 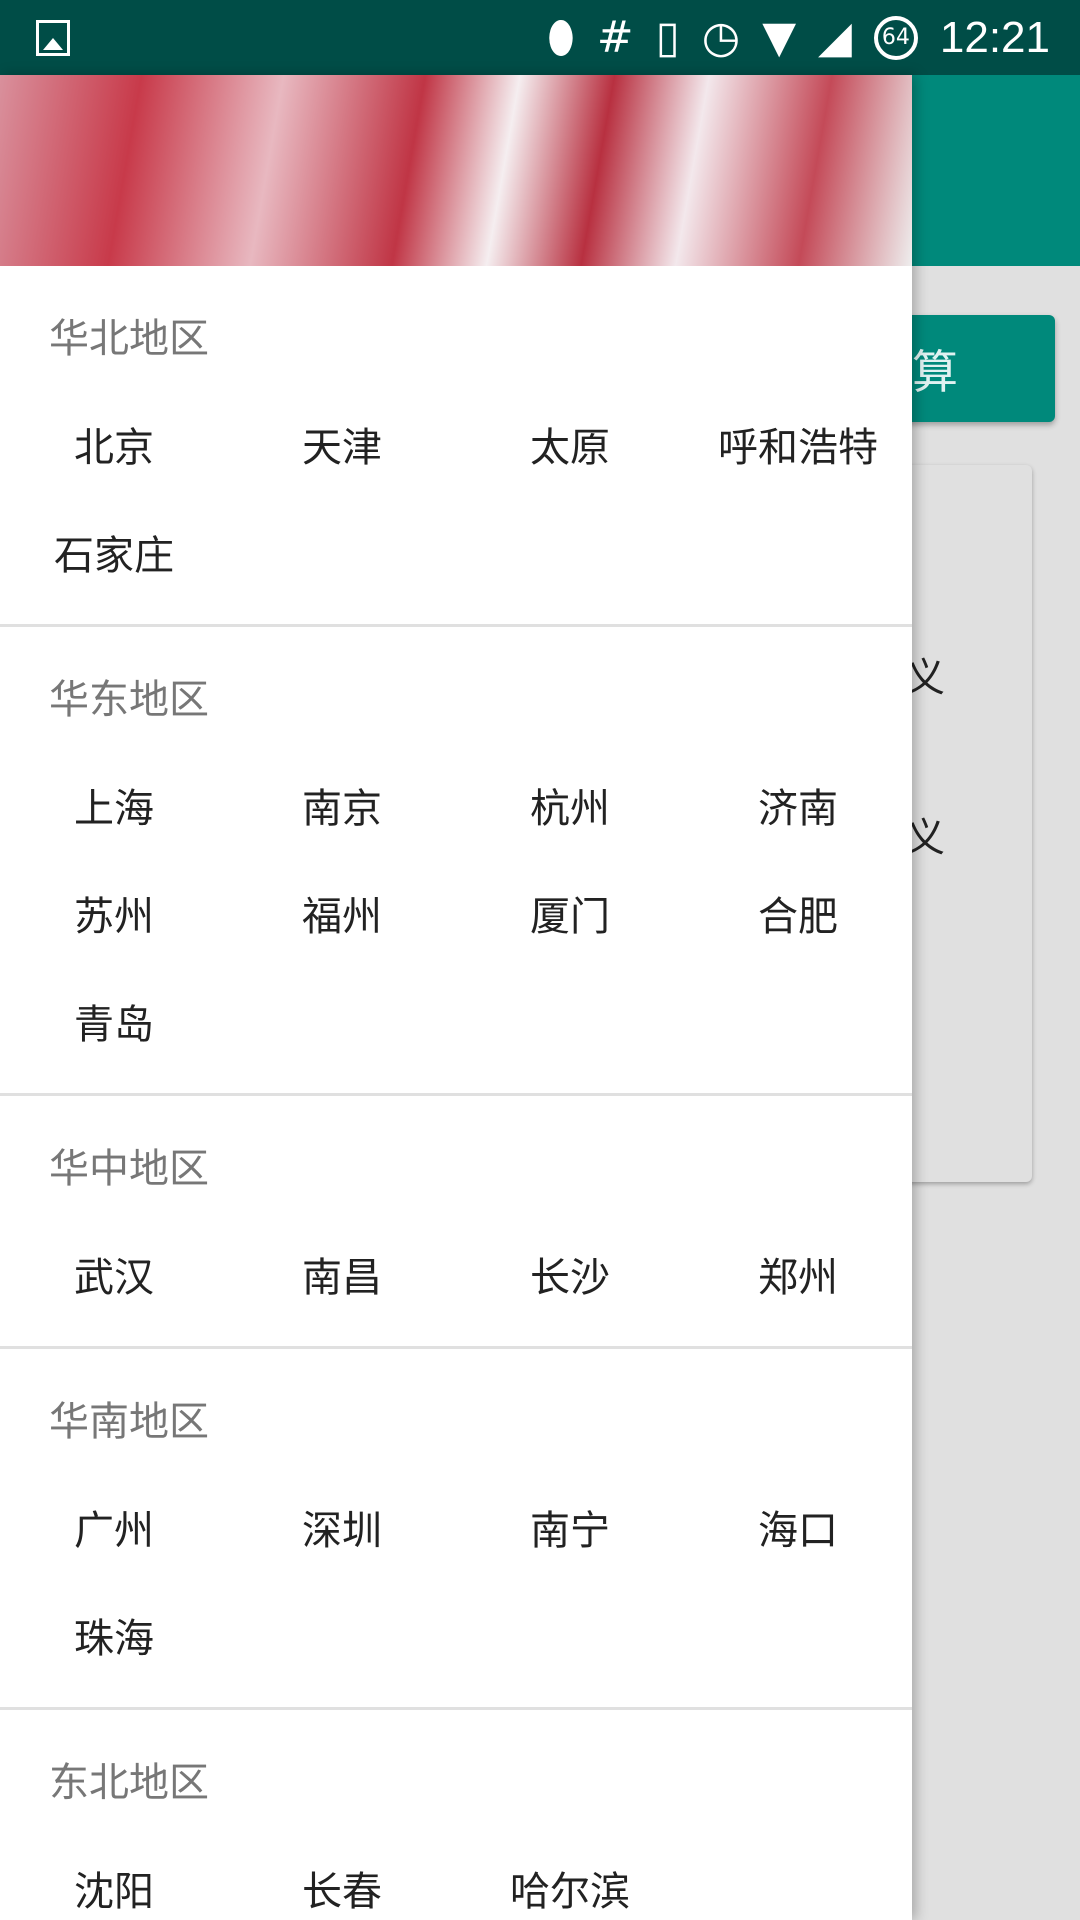 What do you see at coordinates (779, 37) in the screenshot?
I see `wifi-icon: ▼` at bounding box center [779, 37].